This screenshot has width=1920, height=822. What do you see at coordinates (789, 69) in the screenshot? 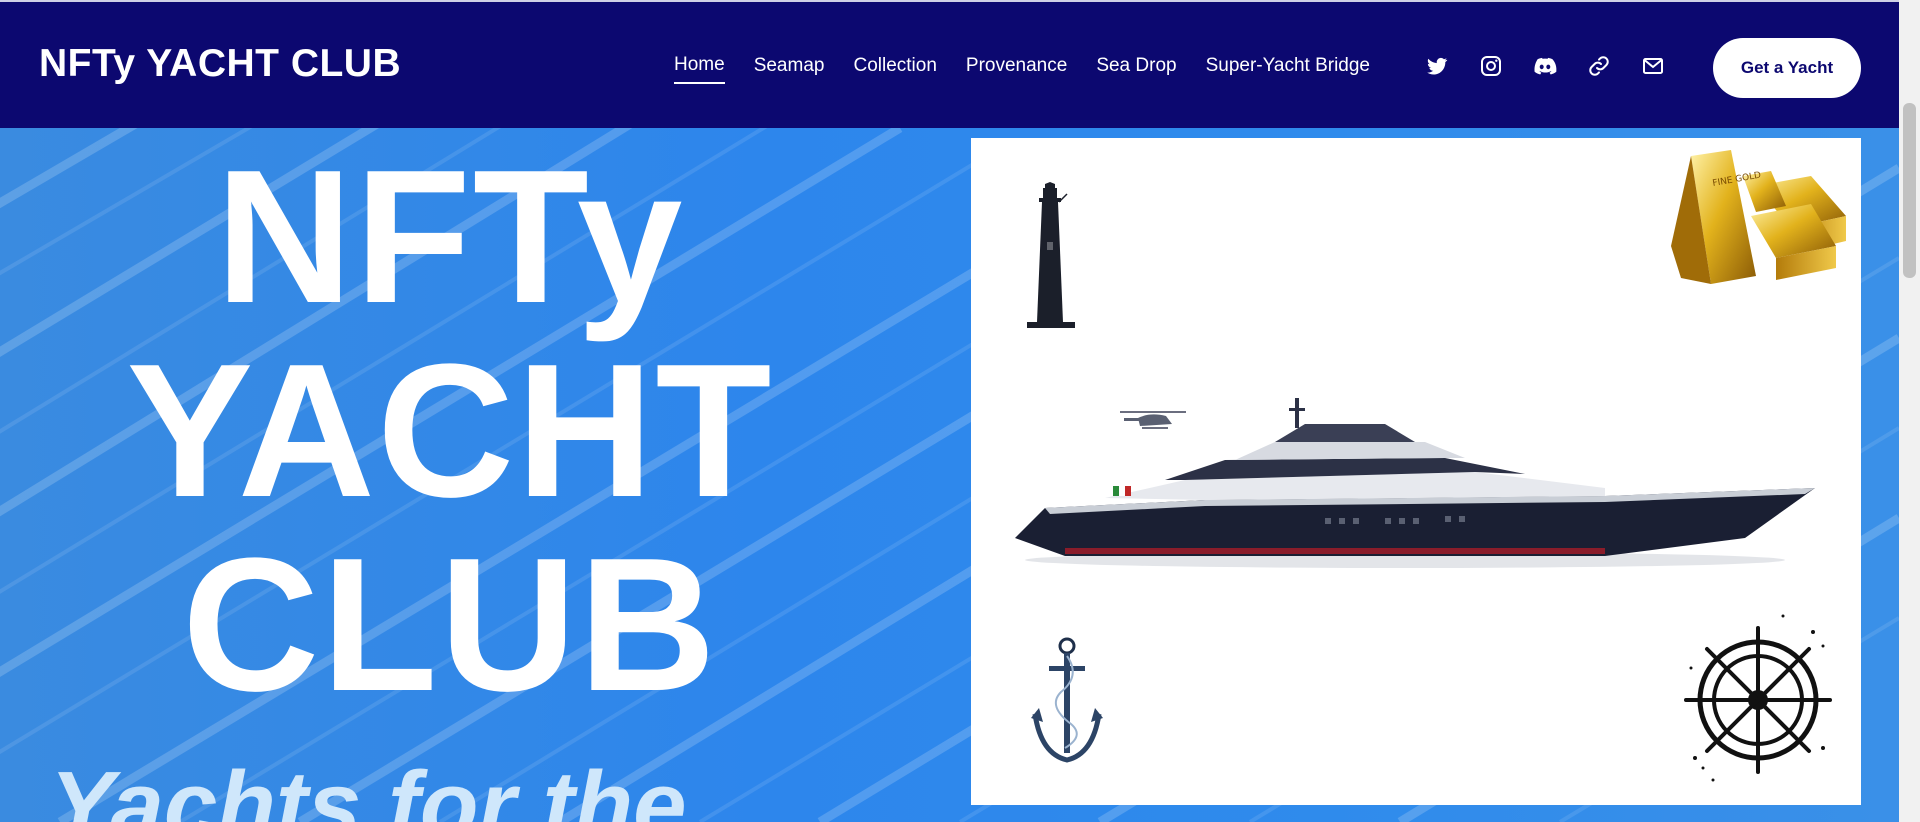
I see `nav-seamap: Seamap` at bounding box center [789, 69].